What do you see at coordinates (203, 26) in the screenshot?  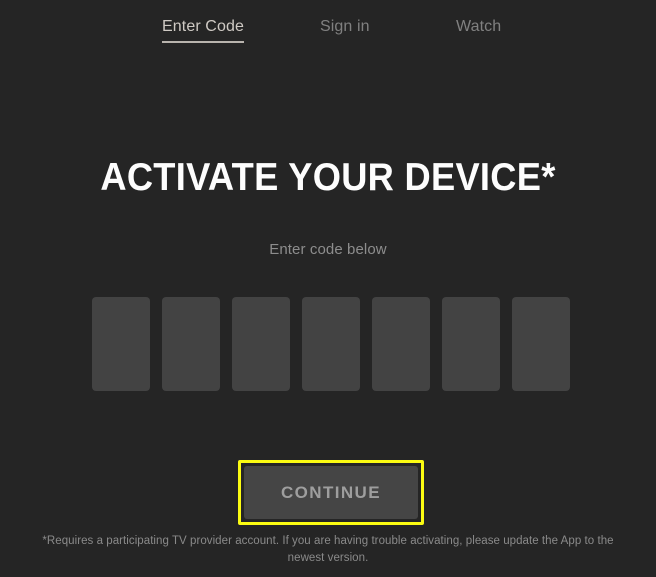 I see `tab-enter-code-label: Enter Code` at bounding box center [203, 26].